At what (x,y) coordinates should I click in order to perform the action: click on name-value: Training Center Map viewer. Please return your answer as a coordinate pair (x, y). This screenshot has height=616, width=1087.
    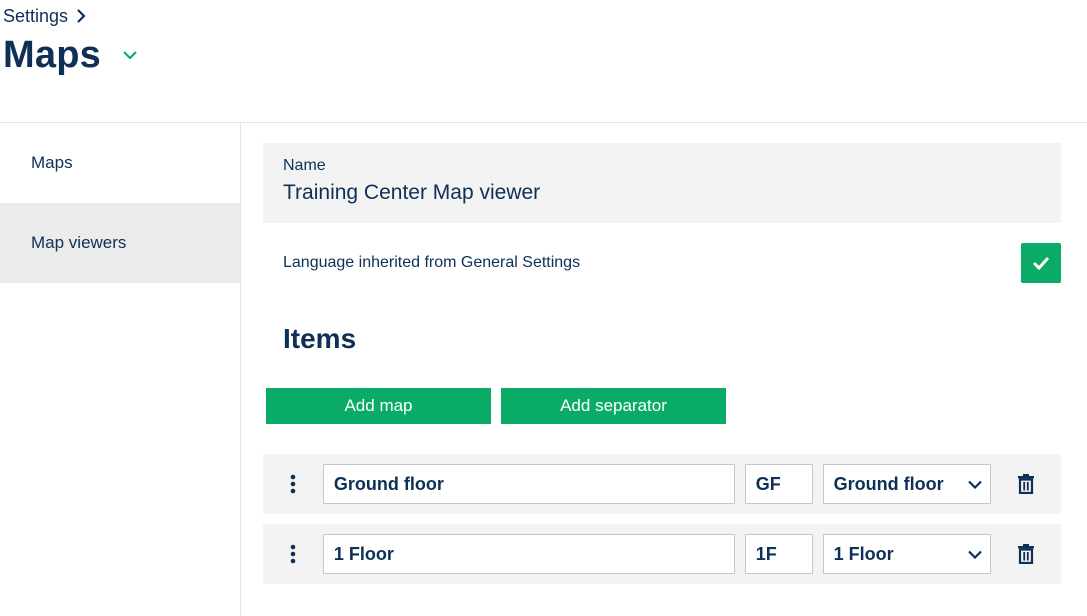
    Looking at the image, I should click on (662, 193).